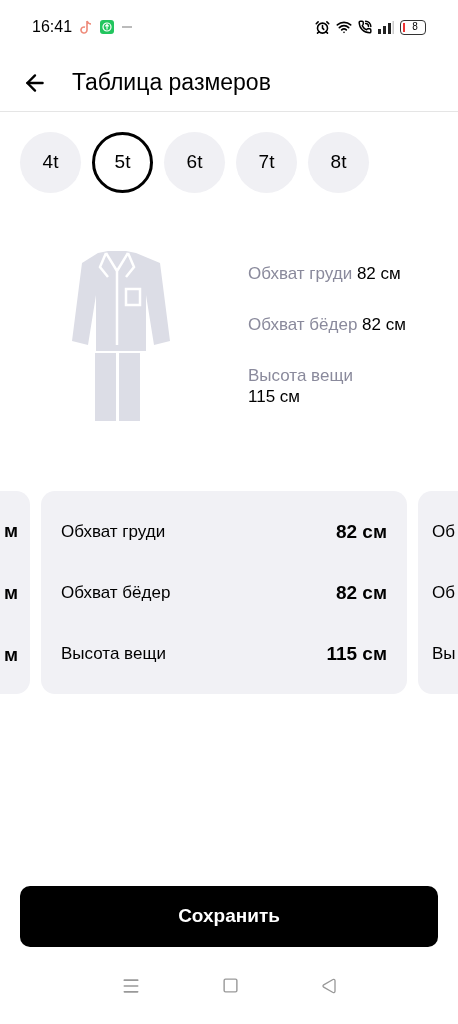  What do you see at coordinates (229, 916) in the screenshot?
I see `save-button: Сохранить` at bounding box center [229, 916].